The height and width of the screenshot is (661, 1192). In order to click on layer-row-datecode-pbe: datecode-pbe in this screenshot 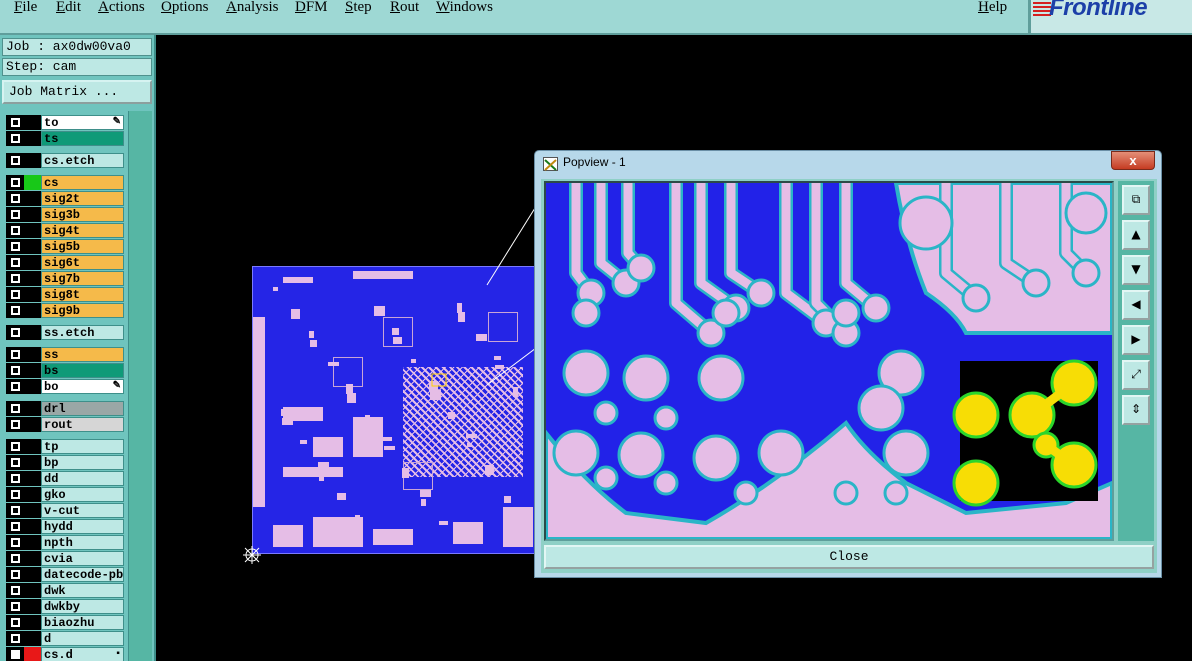, I will do `click(65, 574)`.